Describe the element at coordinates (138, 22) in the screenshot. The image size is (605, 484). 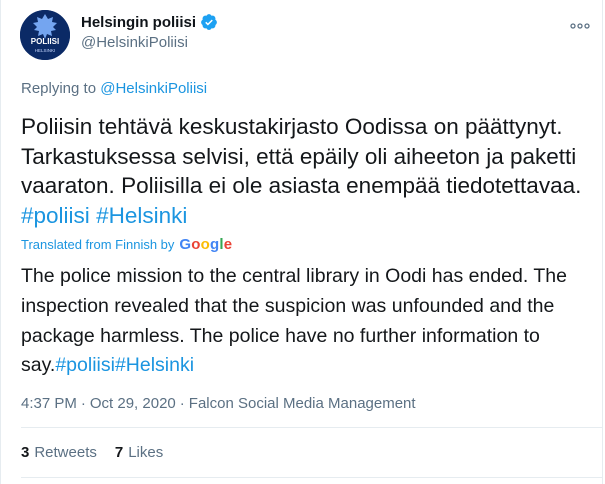
I see `author-name: Helsingin poliisi` at that location.